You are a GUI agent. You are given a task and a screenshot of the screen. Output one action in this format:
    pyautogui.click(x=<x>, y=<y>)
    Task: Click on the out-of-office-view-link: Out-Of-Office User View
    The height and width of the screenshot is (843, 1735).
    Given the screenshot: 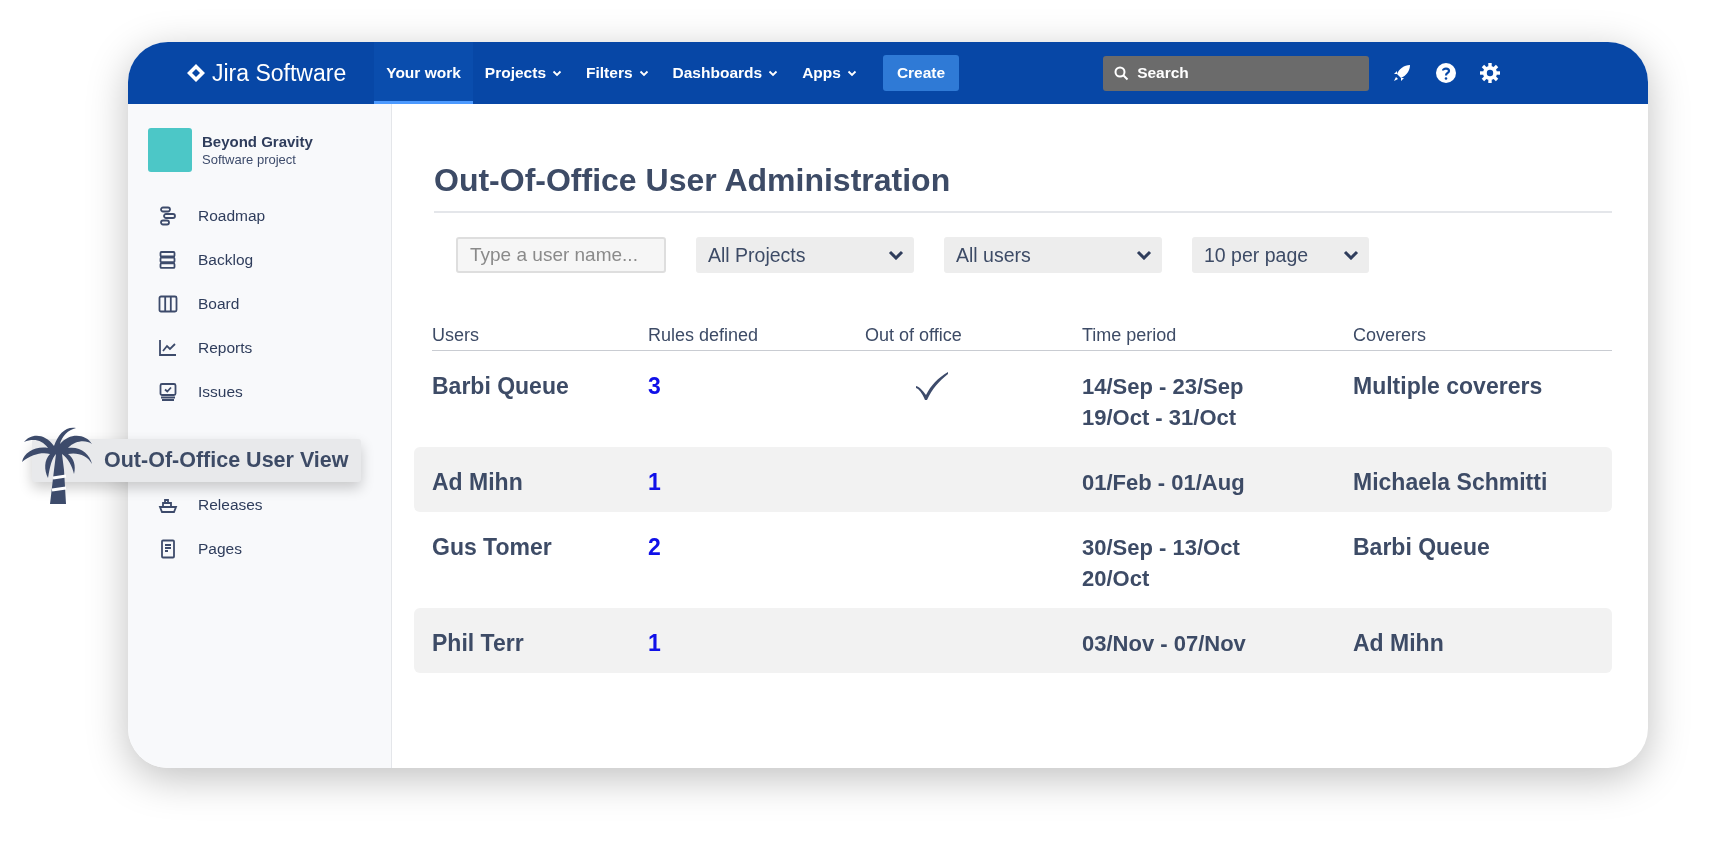 What is the action you would take?
    pyautogui.click(x=196, y=460)
    